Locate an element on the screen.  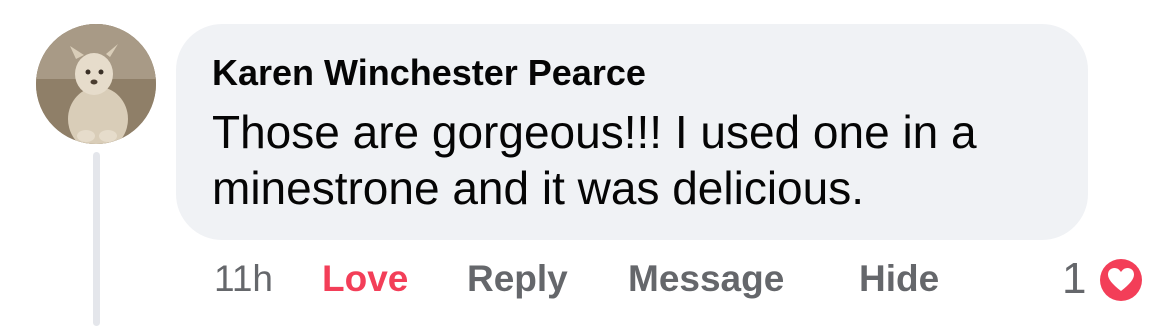
reaction-count: 1 is located at coordinates (1074, 279).